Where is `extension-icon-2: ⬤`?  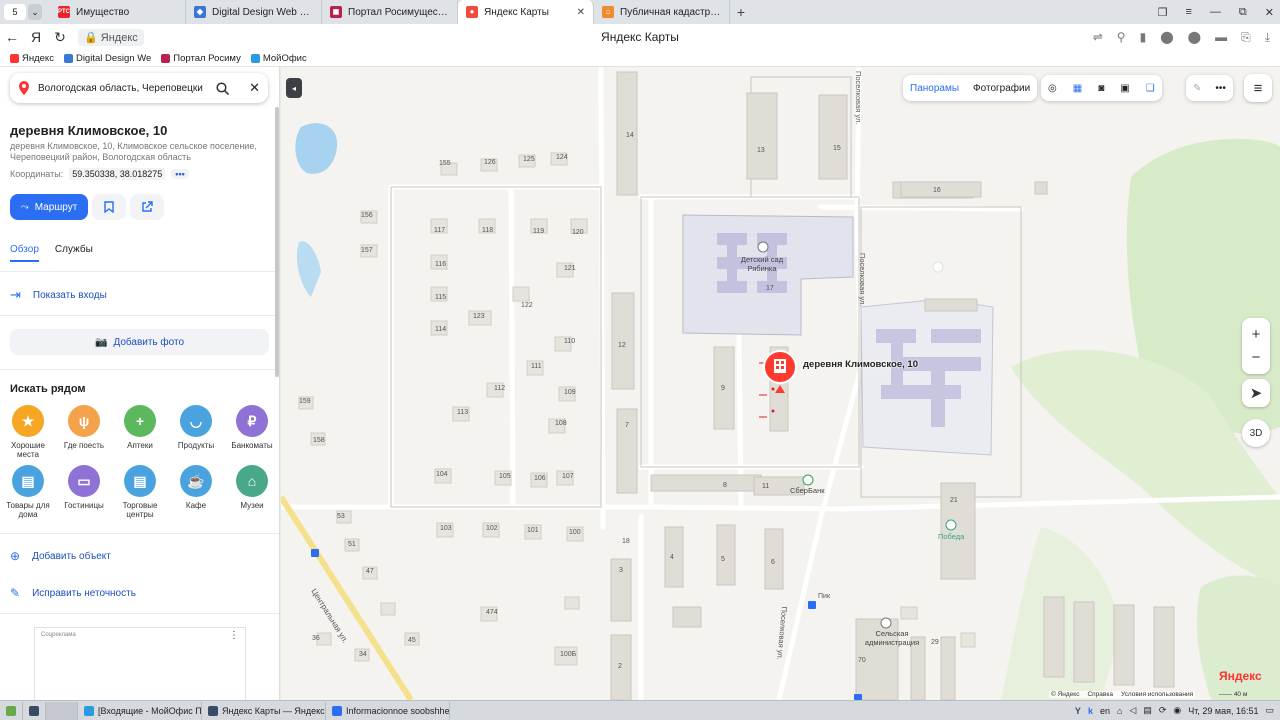
extension-icon-2: ⬤ is located at coordinates (1194, 37).